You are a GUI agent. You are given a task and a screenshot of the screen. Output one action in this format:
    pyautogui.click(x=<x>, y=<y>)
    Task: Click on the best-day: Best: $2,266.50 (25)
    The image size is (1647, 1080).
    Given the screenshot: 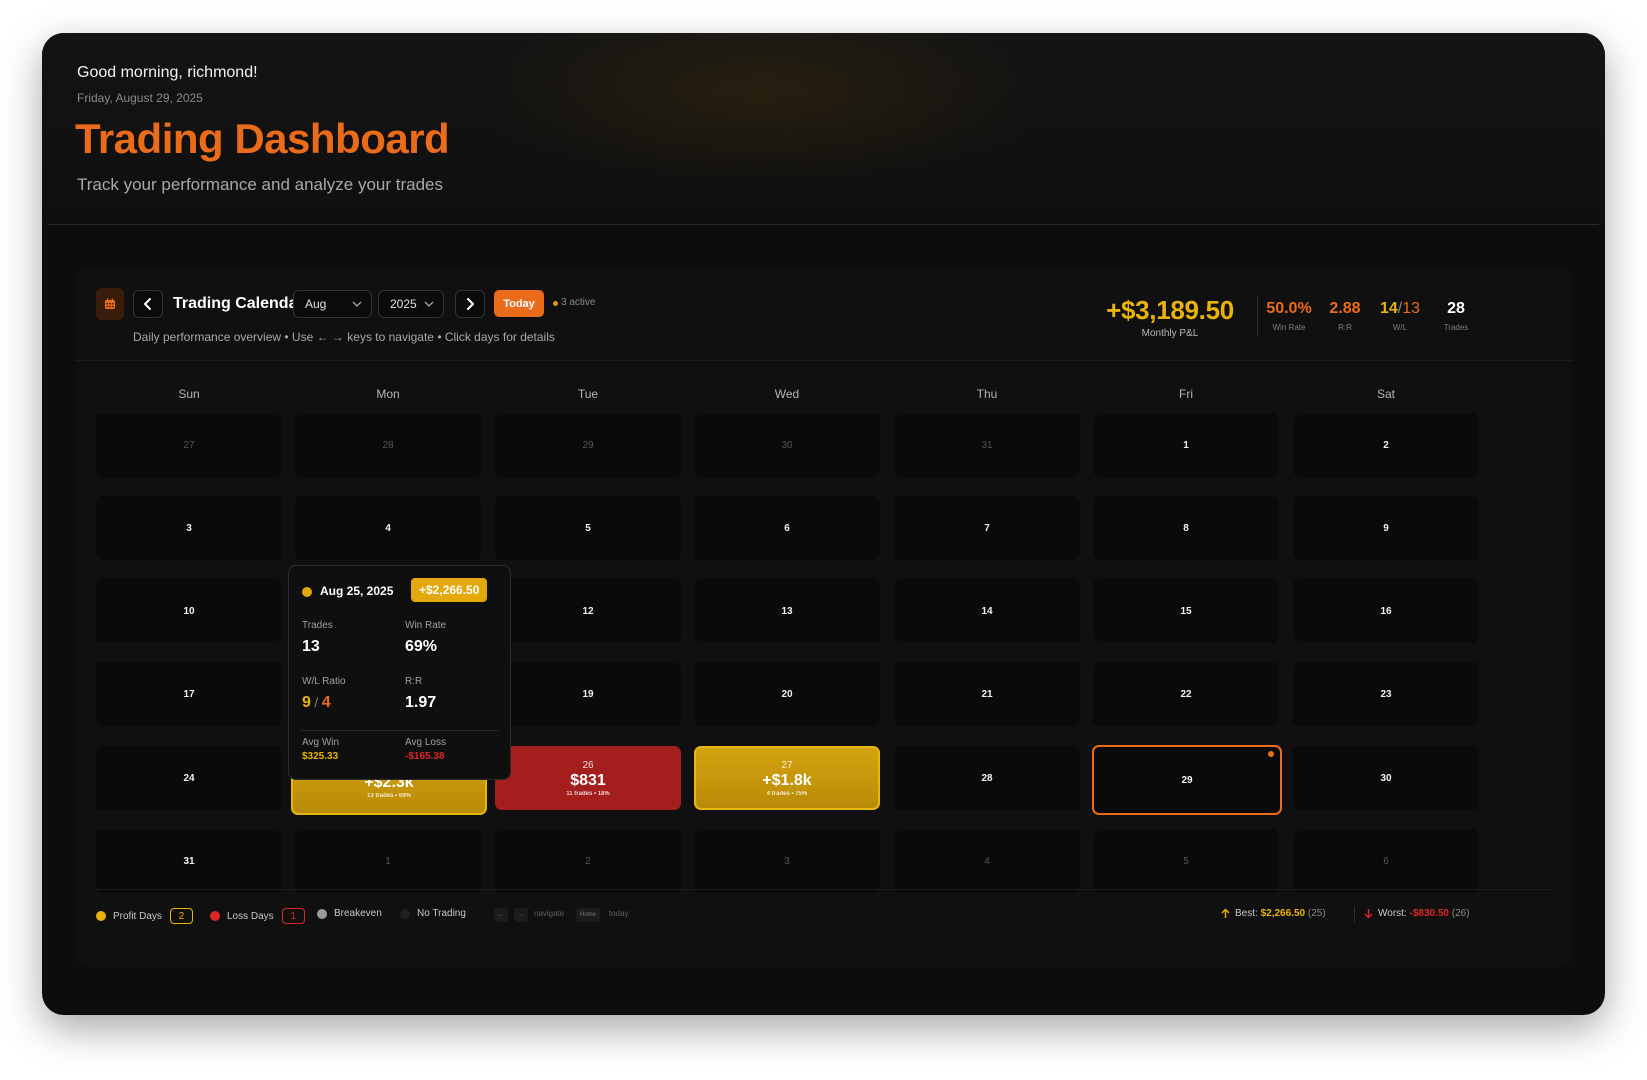 What is the action you would take?
    pyautogui.click(x=1273, y=913)
    